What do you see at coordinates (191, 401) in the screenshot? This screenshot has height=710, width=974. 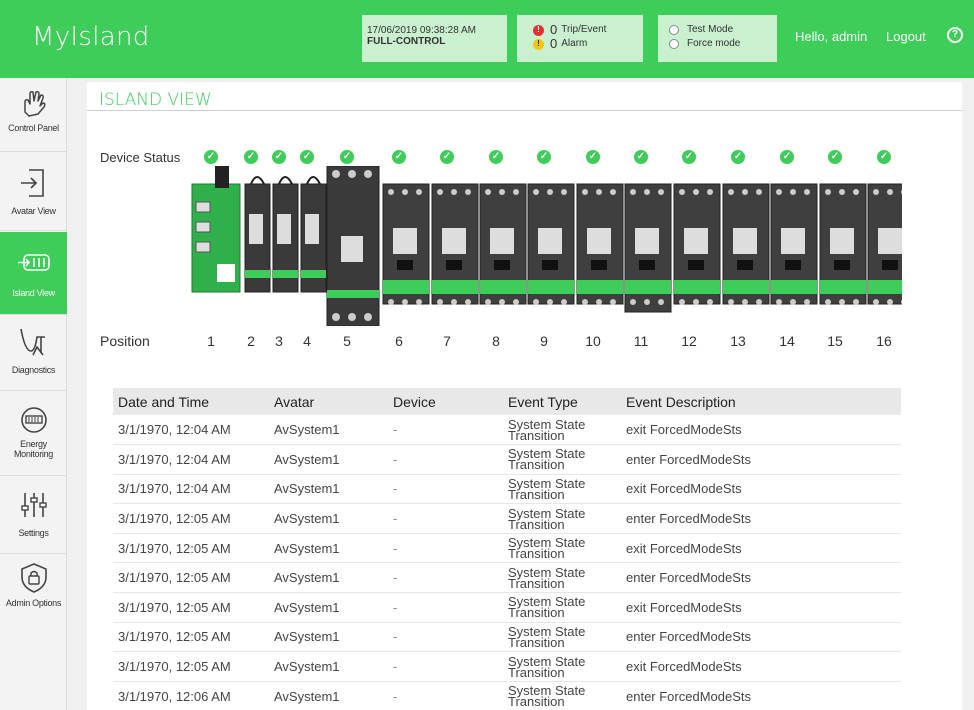 I see `column-header-date: Date and Time` at bounding box center [191, 401].